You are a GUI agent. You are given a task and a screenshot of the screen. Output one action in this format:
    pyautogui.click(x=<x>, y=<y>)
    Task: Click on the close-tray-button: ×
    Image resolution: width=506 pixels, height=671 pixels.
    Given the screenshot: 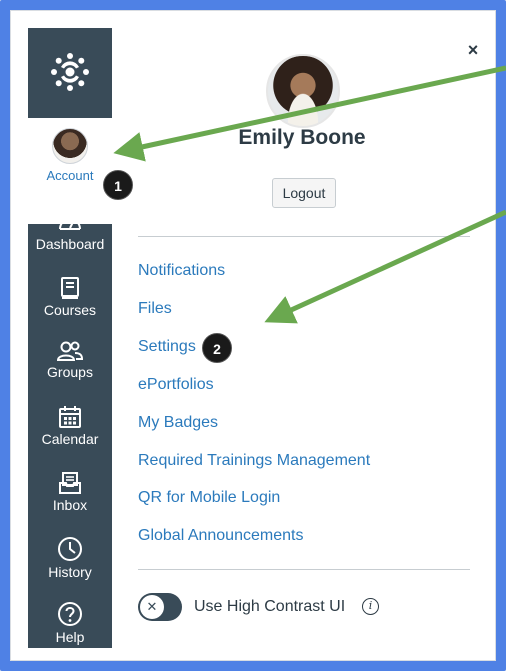 What is the action you would take?
    pyautogui.click(x=473, y=50)
    